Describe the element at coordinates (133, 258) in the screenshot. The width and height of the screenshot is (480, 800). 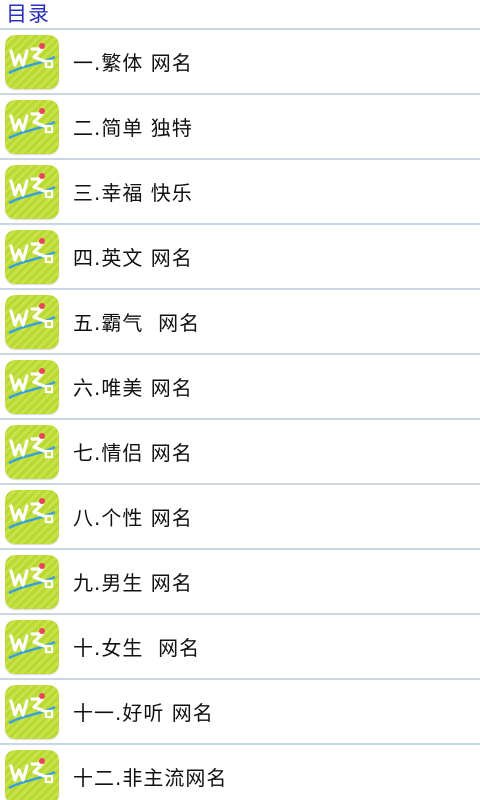
I see `list-item-label: 四.英文 网名` at that location.